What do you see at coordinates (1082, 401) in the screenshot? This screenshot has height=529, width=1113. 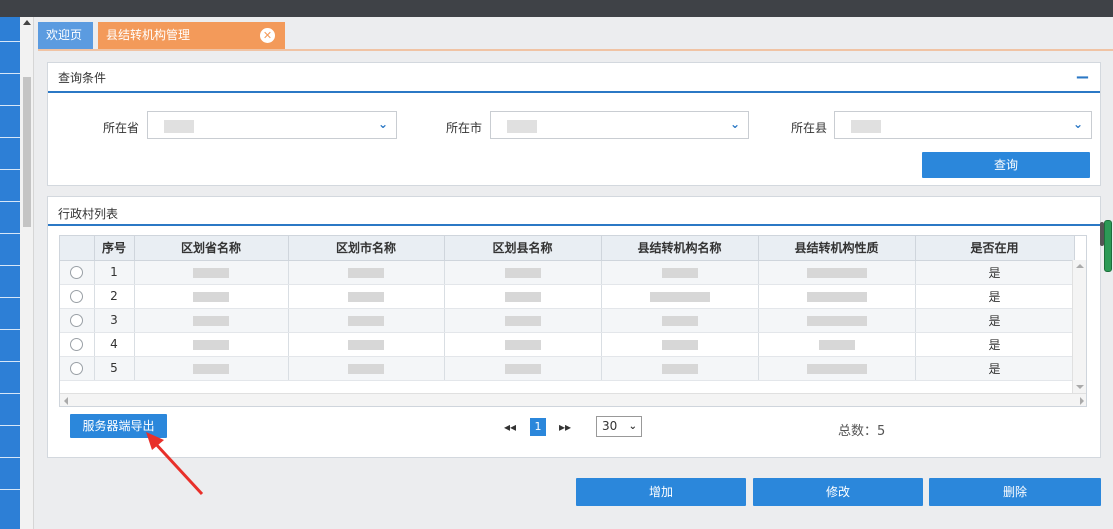 I see `scroll-right-icon` at bounding box center [1082, 401].